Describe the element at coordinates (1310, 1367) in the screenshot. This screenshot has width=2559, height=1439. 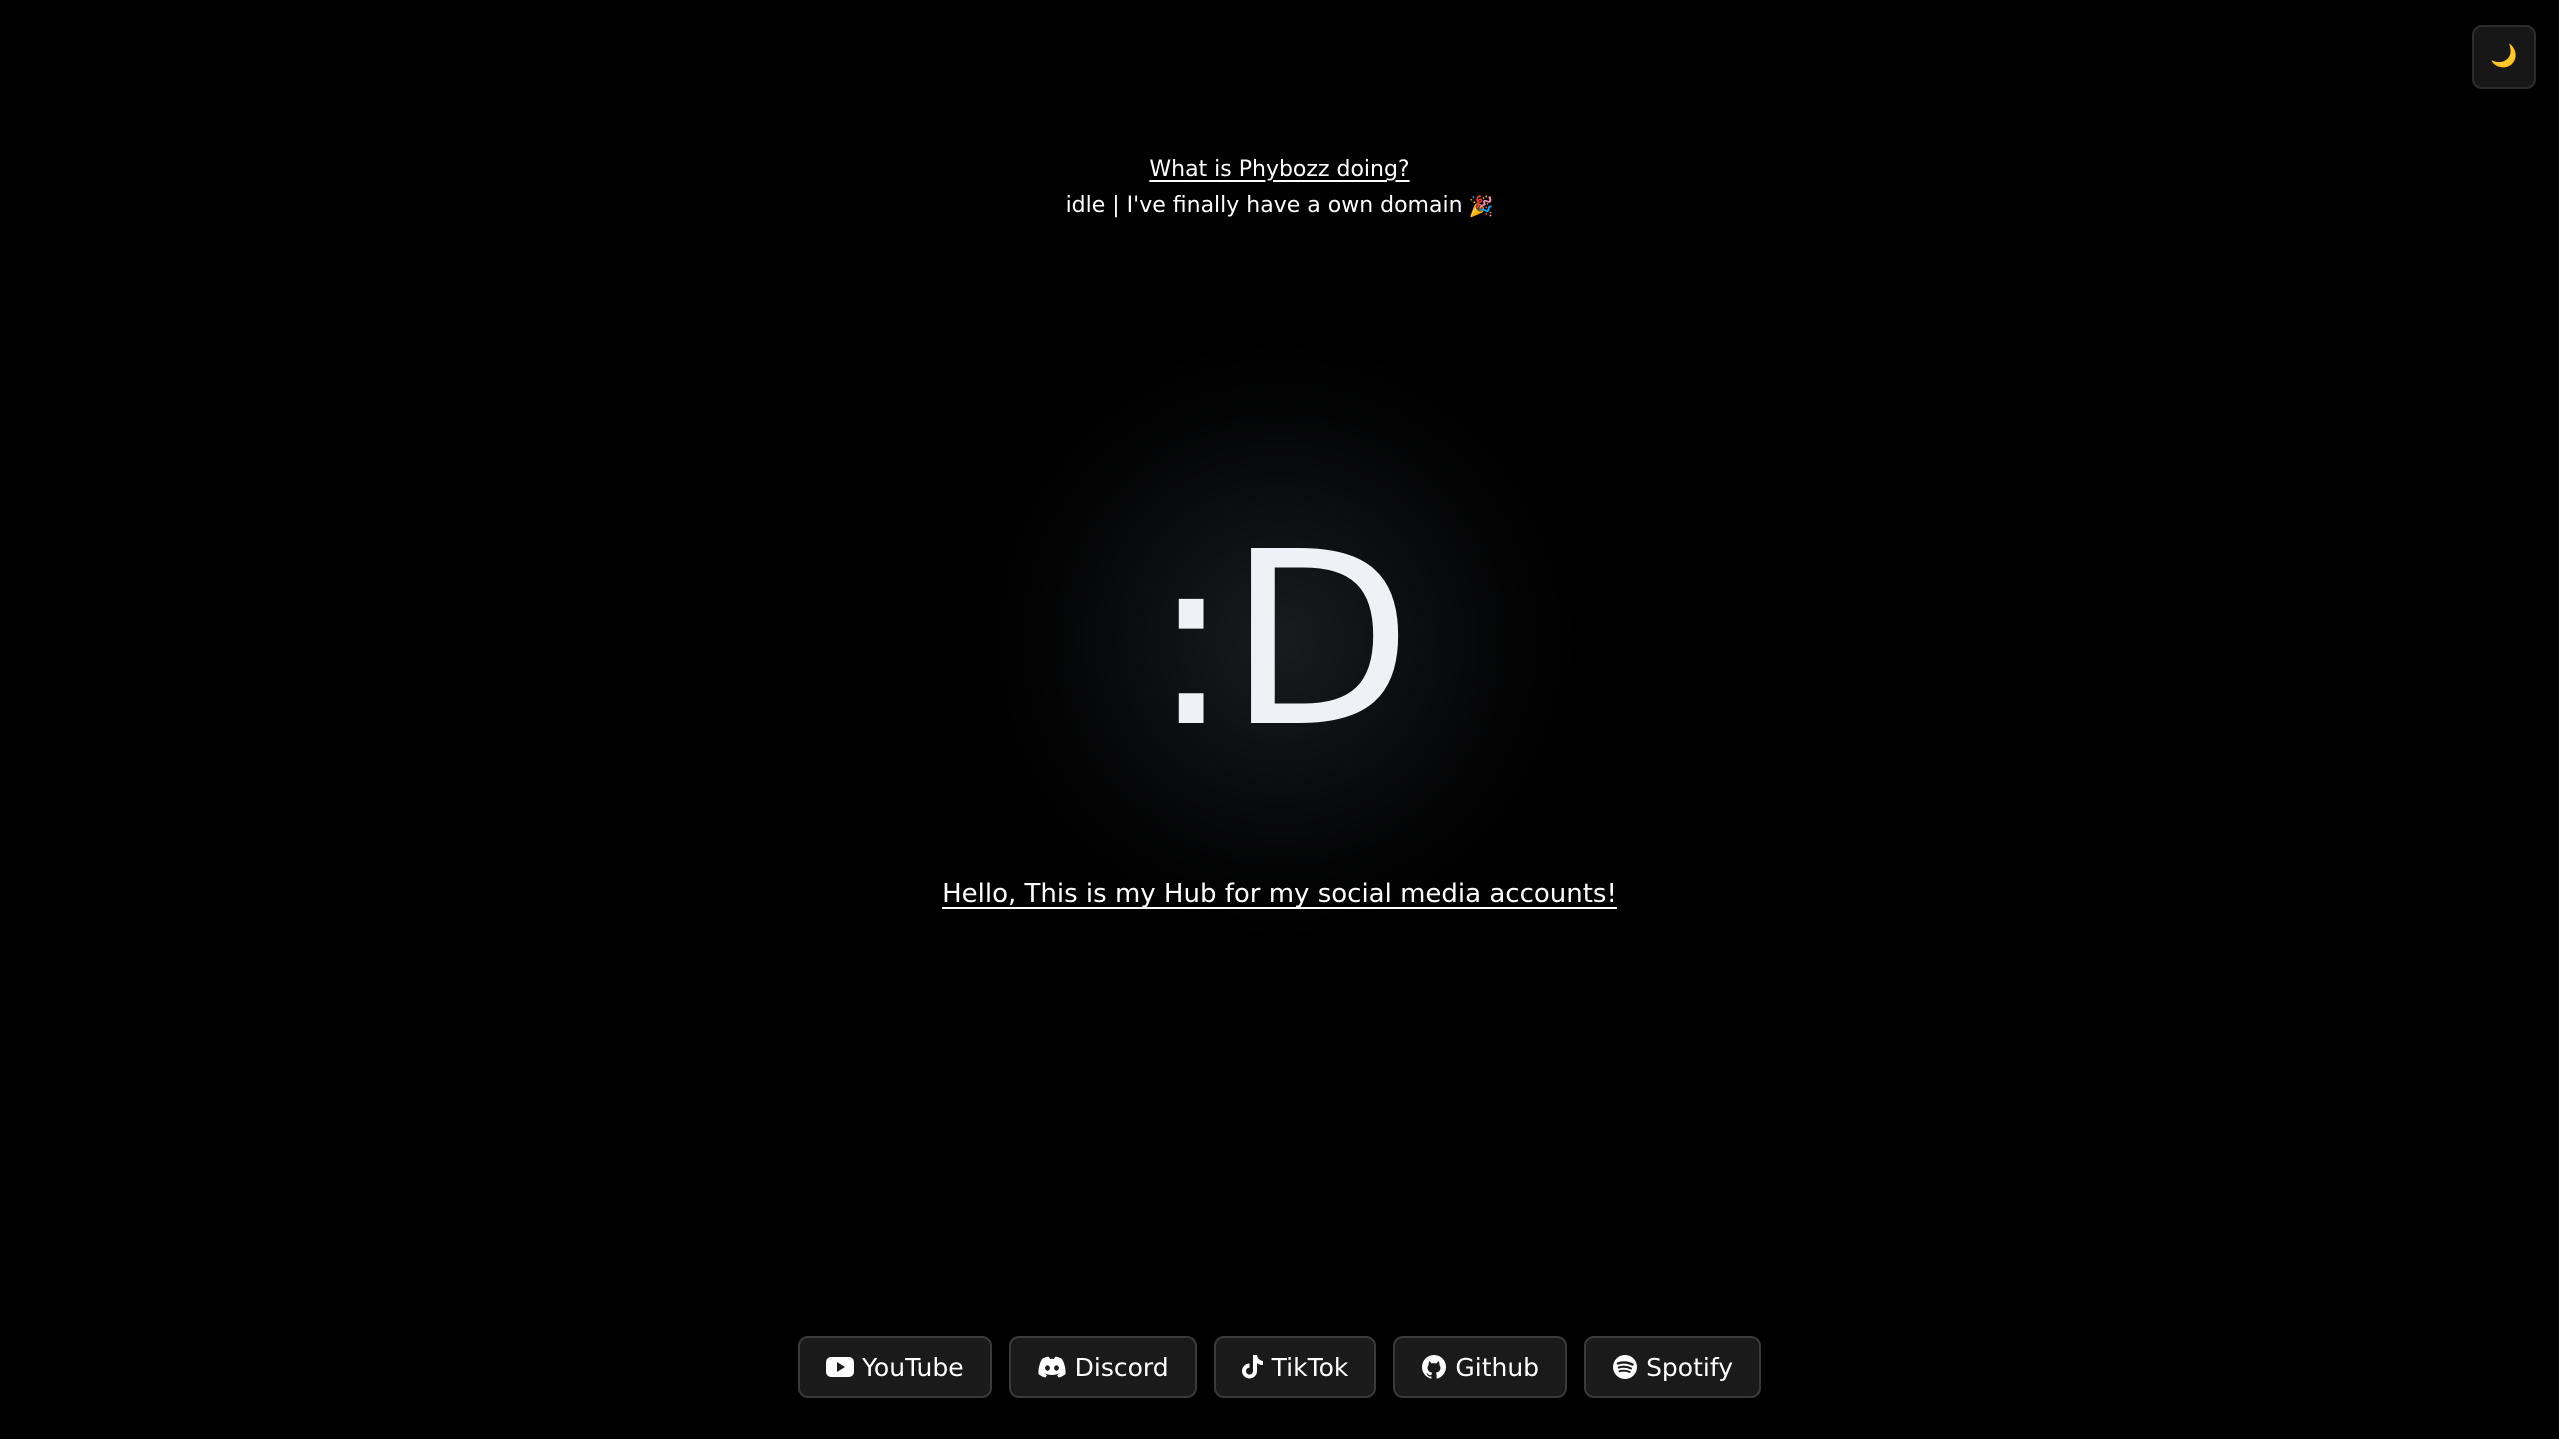
I see `tiktok-label: TikTok` at that location.